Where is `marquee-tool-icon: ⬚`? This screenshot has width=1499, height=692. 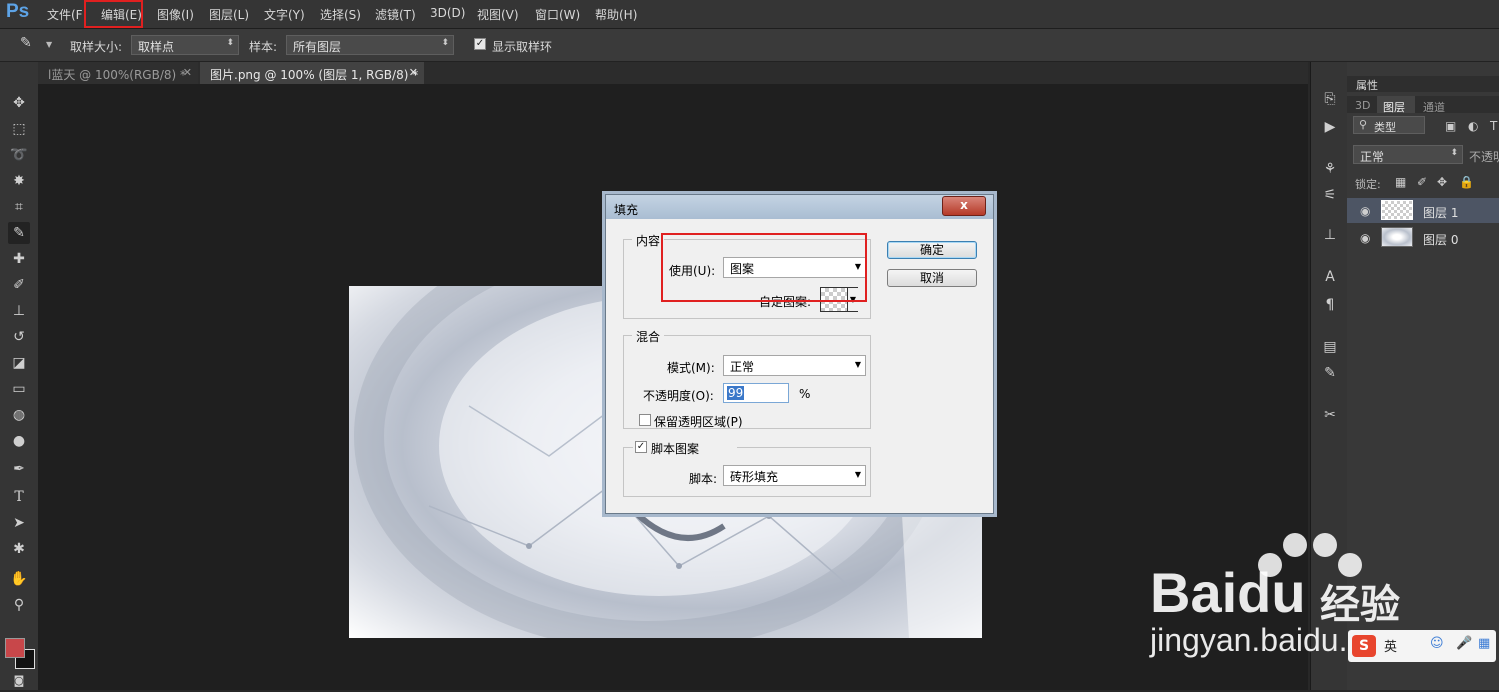
marquee-tool-icon: ⬚ is located at coordinates (19, 129).